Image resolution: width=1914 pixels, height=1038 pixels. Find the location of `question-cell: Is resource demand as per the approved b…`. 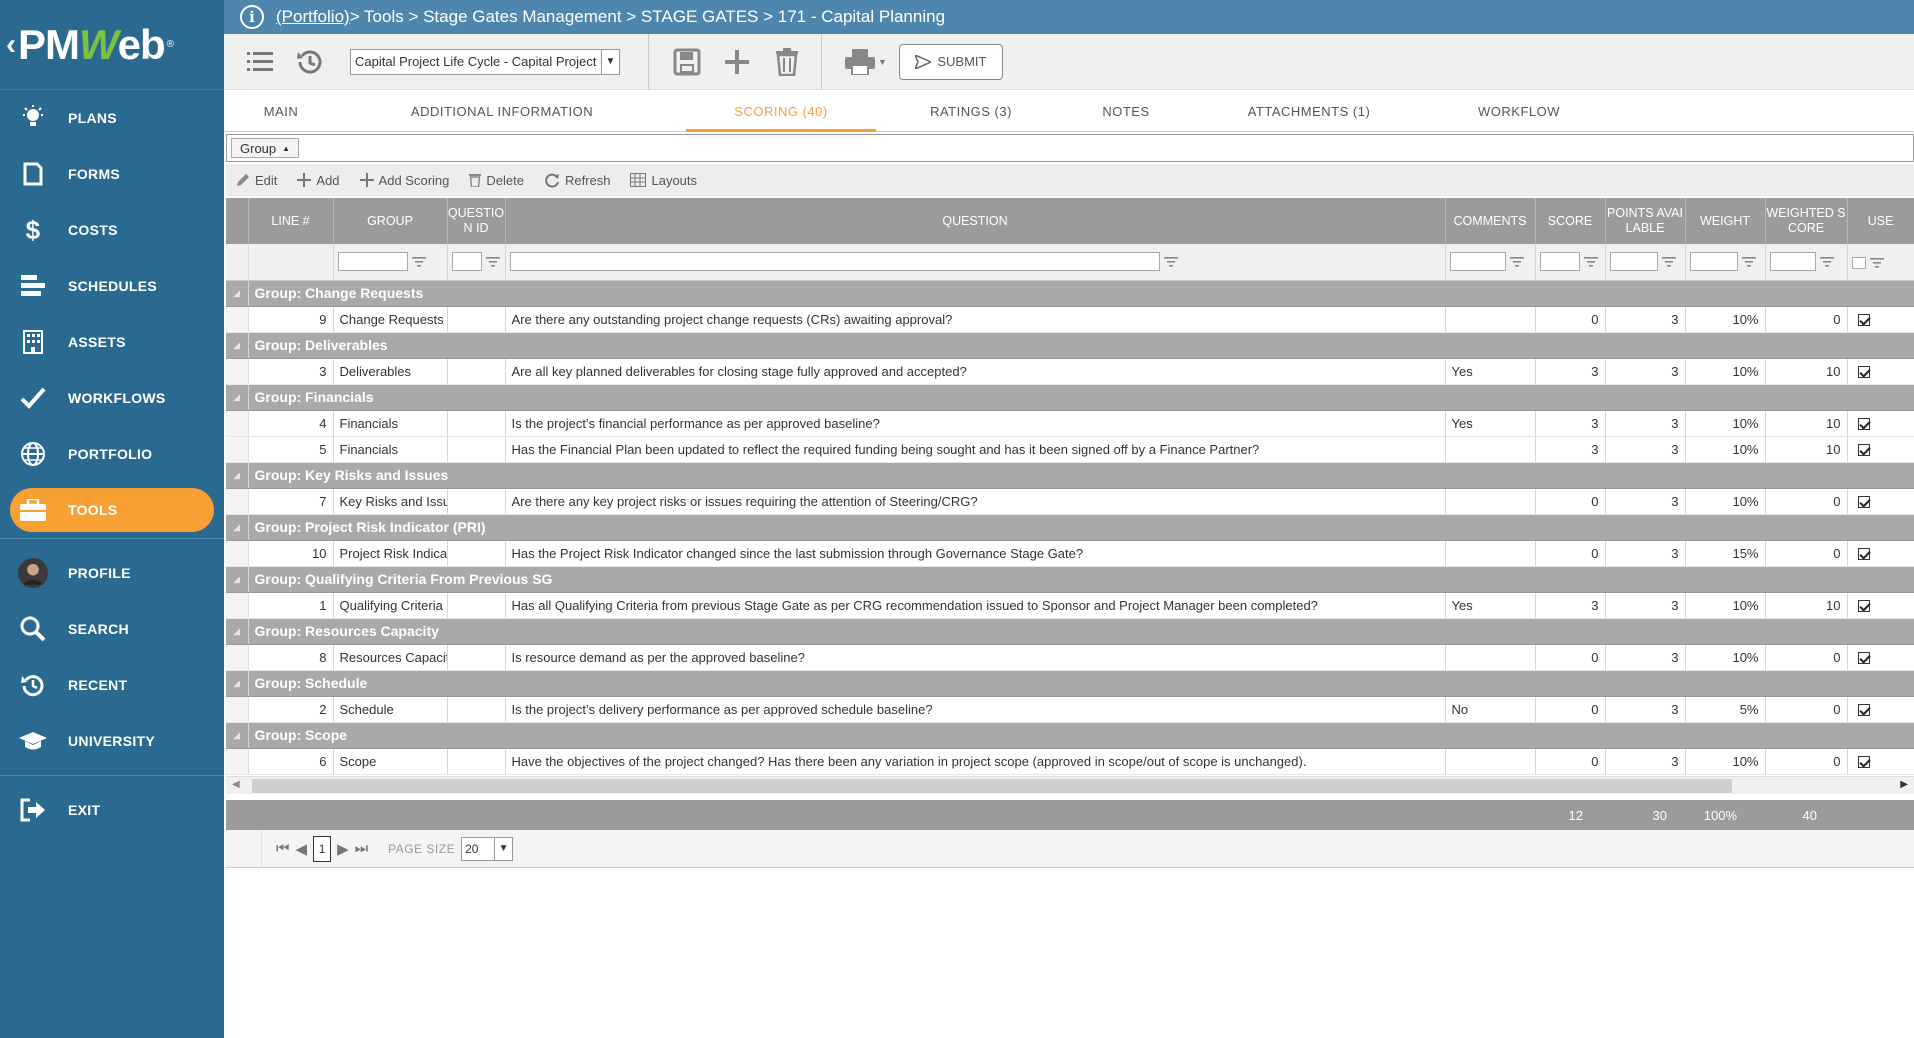

question-cell: Is resource demand as per the approved b… is located at coordinates (975, 657).